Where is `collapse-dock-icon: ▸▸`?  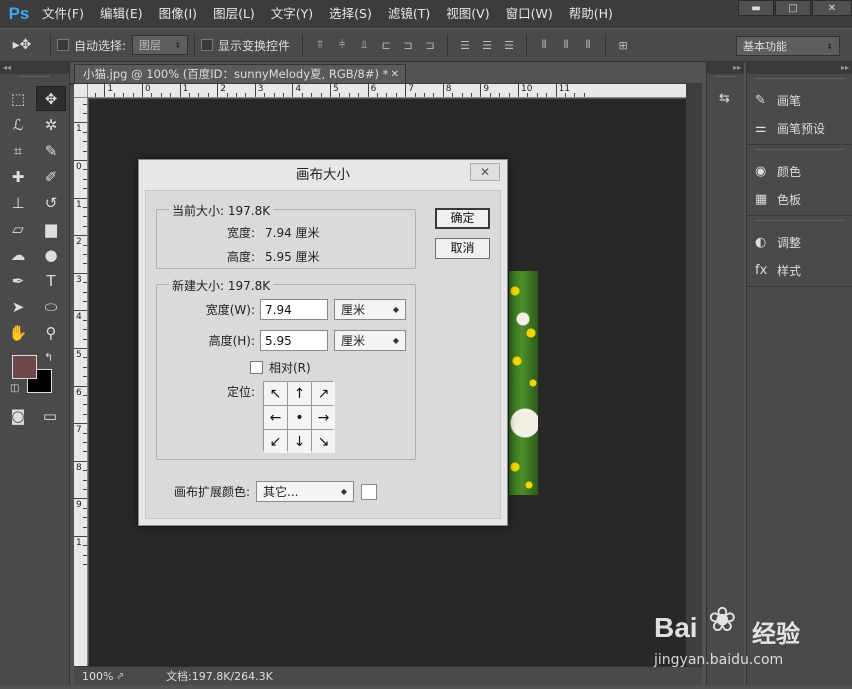
collapse-dock-icon: ▸▸ is located at coordinates (799, 68).